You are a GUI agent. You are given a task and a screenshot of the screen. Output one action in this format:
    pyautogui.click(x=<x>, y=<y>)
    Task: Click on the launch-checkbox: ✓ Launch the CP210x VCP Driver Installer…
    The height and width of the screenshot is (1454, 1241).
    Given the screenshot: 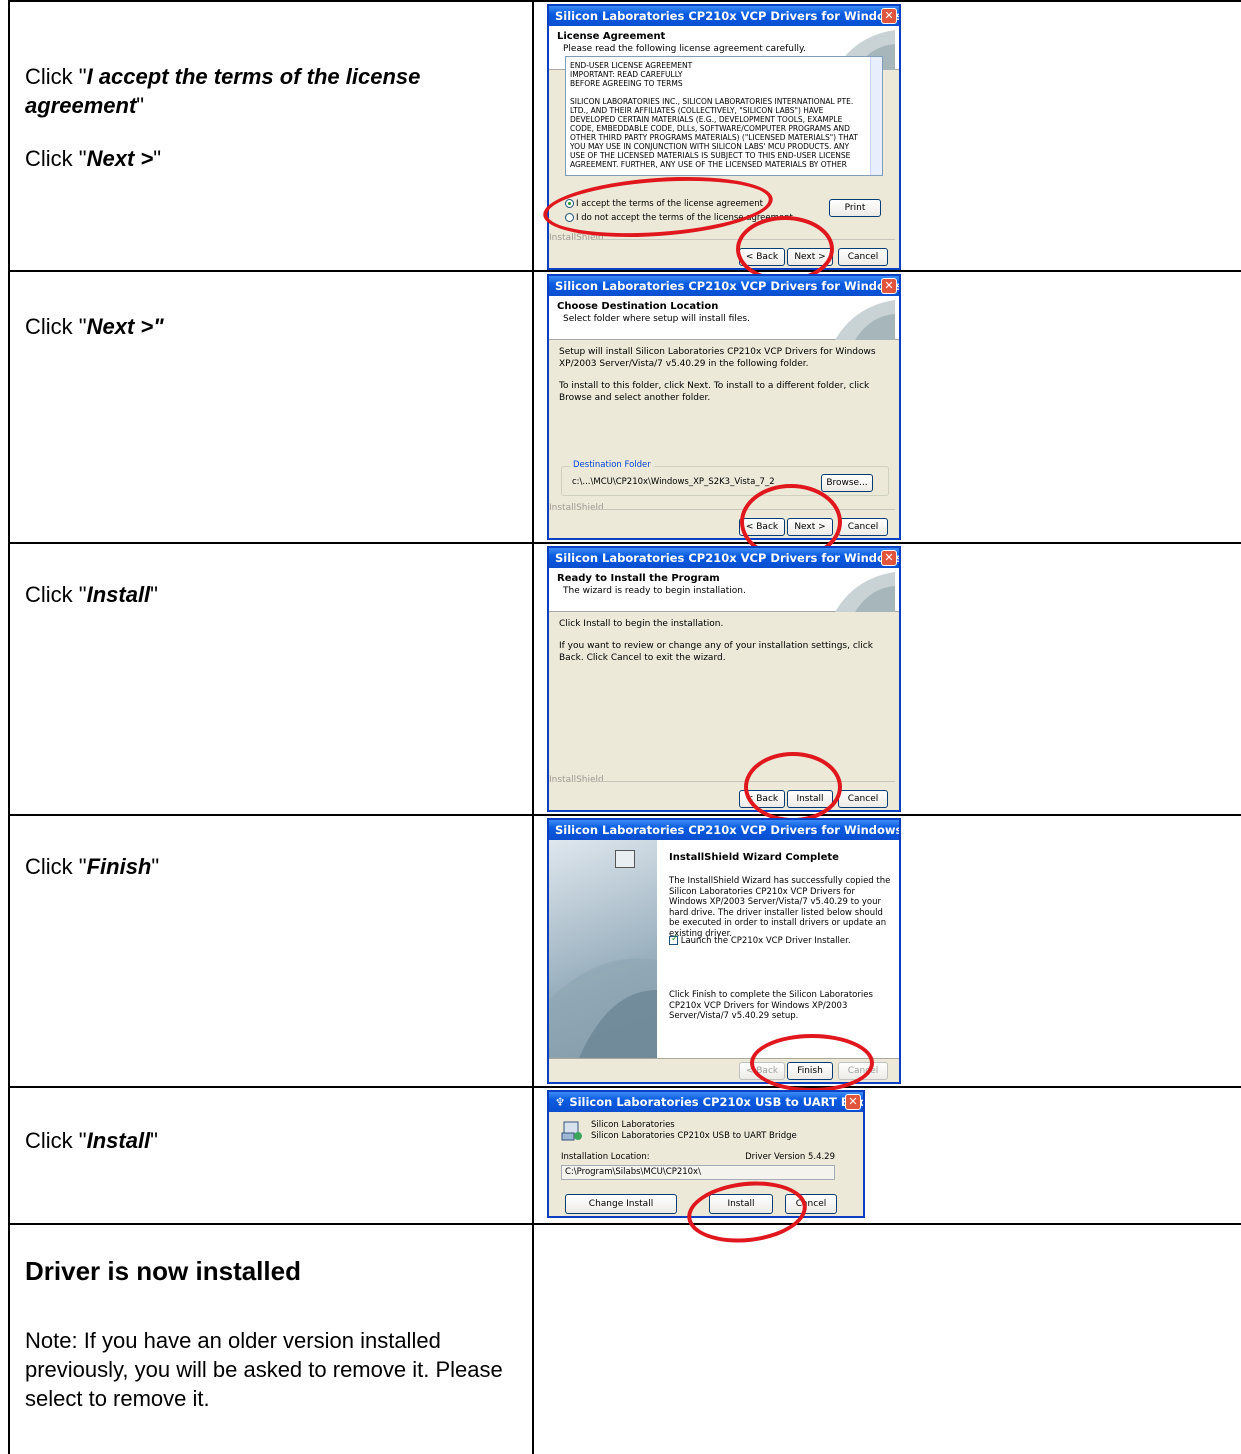 What is the action you would take?
    pyautogui.click(x=760, y=940)
    